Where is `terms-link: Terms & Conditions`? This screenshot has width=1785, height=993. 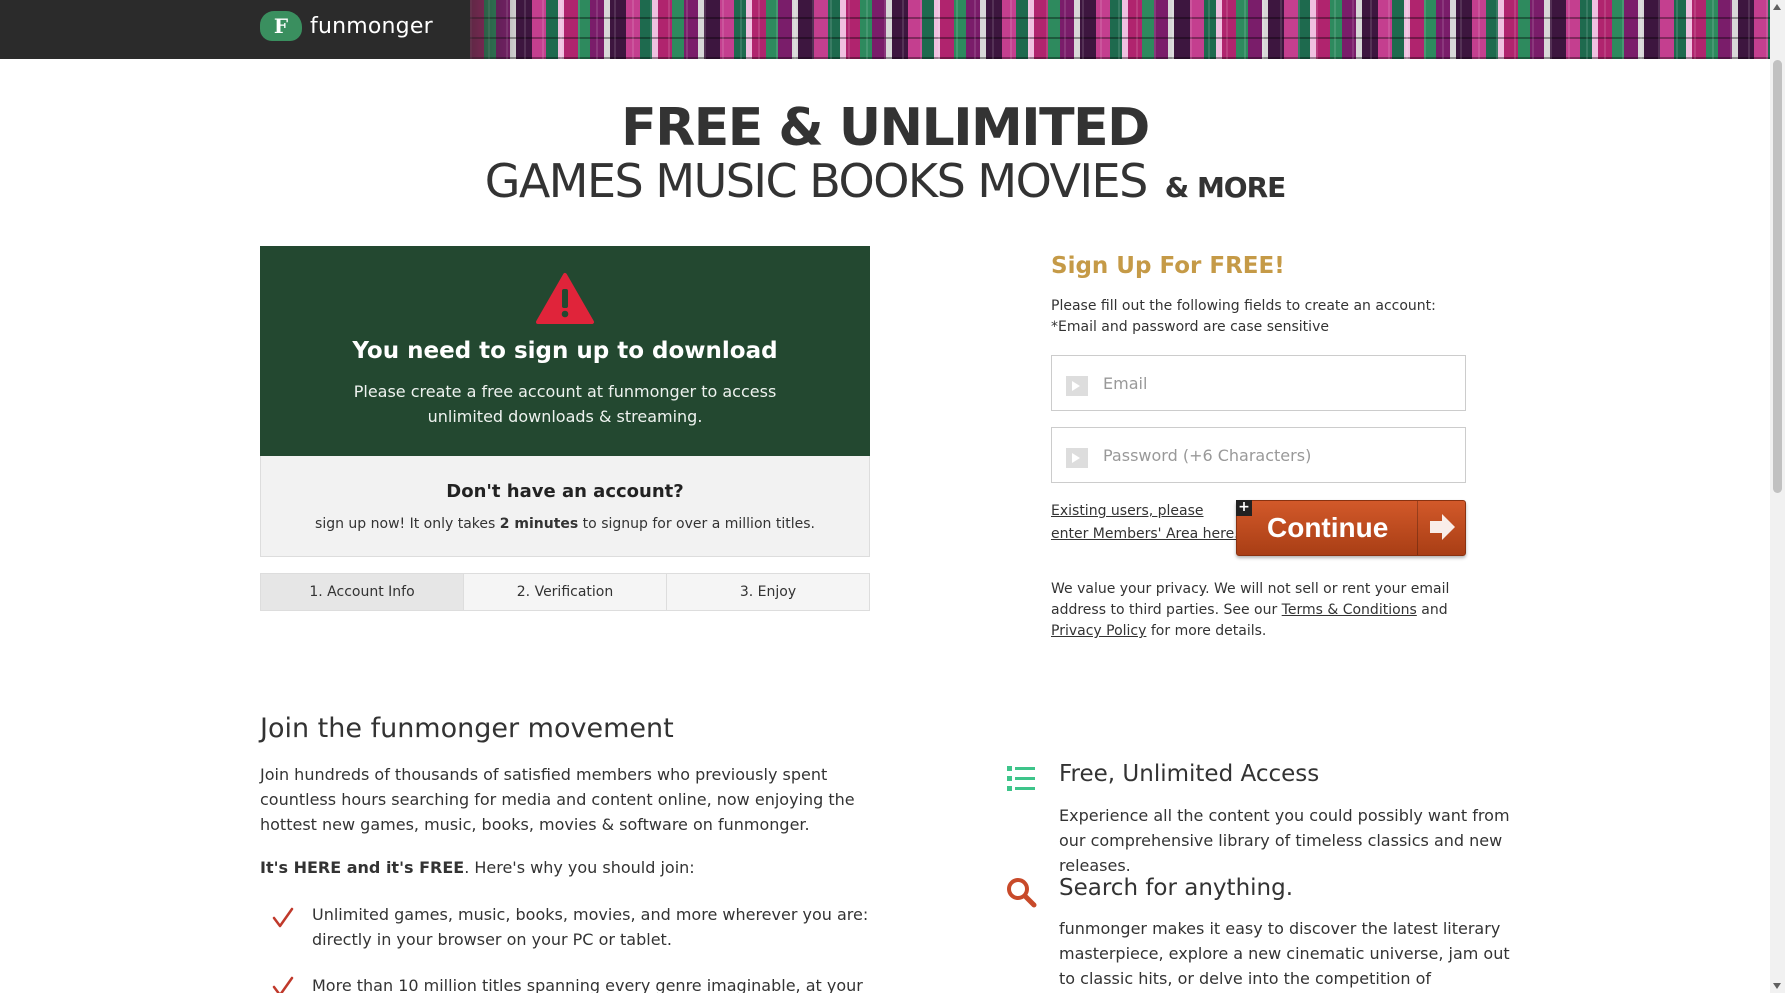 terms-link: Terms & Conditions is located at coordinates (1349, 610).